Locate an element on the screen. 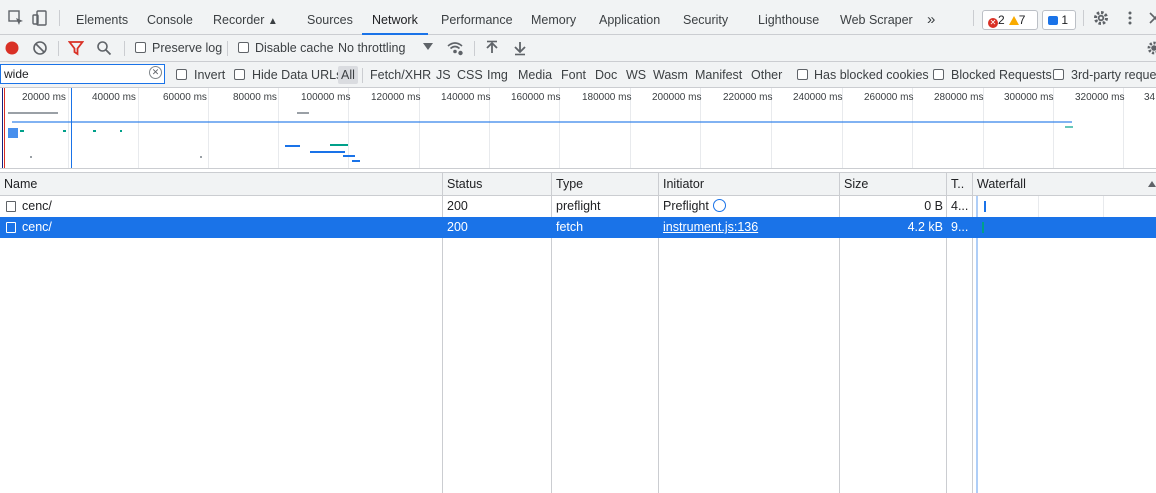 This screenshot has height=493, width=1156. third-party-checkbox is located at coordinates (1058, 74).